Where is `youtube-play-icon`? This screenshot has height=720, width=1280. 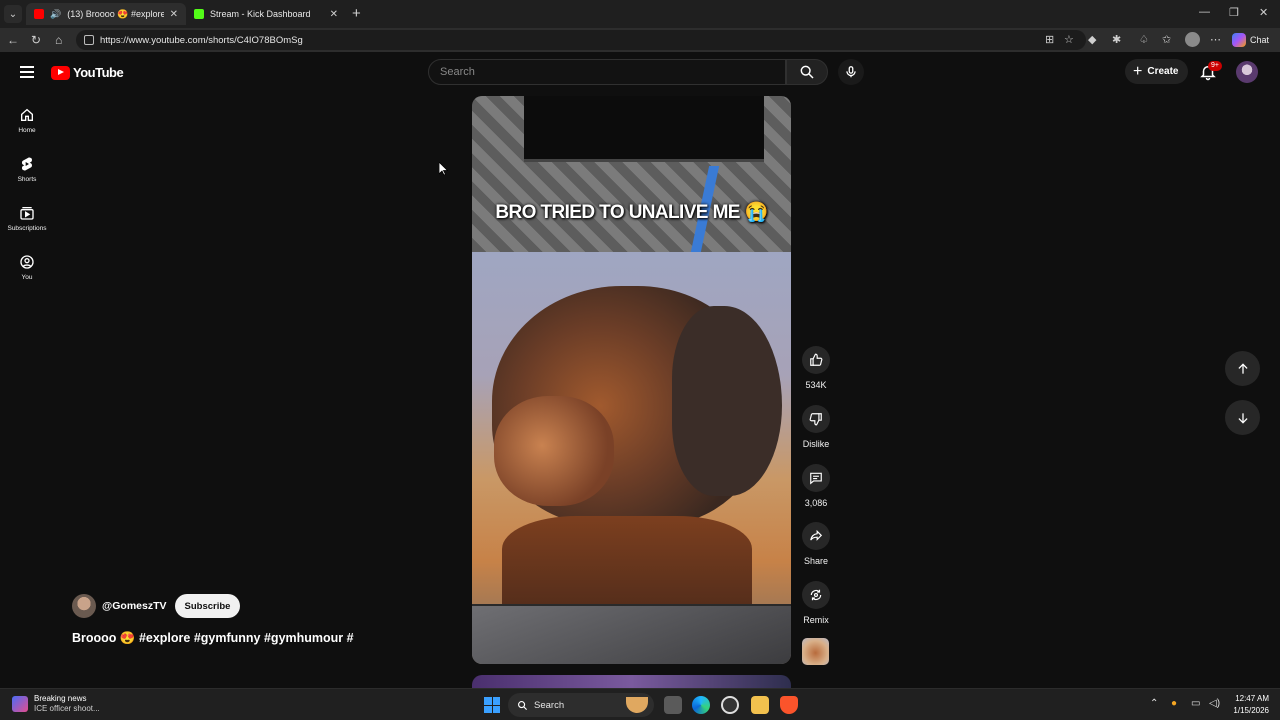
youtube-play-icon is located at coordinates (60, 72).